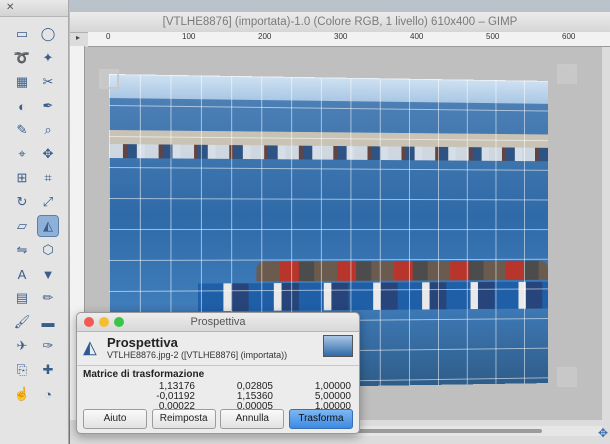 The height and width of the screenshot is (444, 610). Describe the element at coordinates (22, 34) in the screenshot. I see `rect-select-icon: ▭` at that location.